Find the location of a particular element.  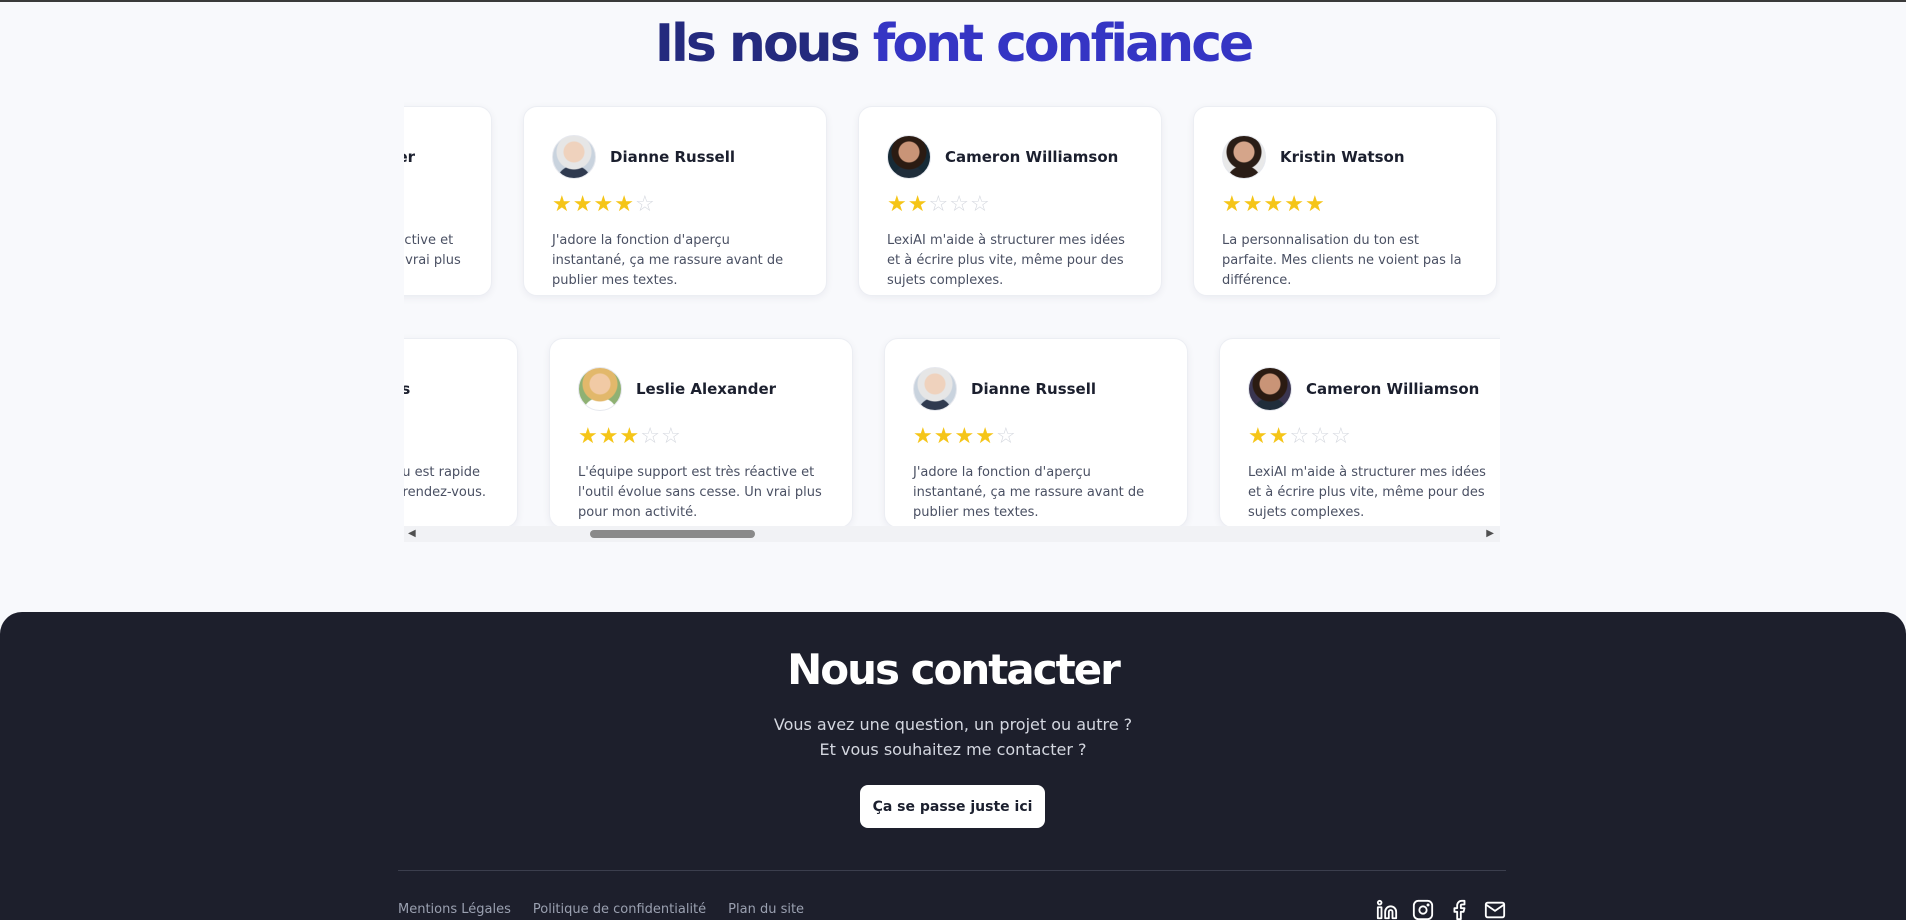

social-links is located at coordinates (1441, 909).